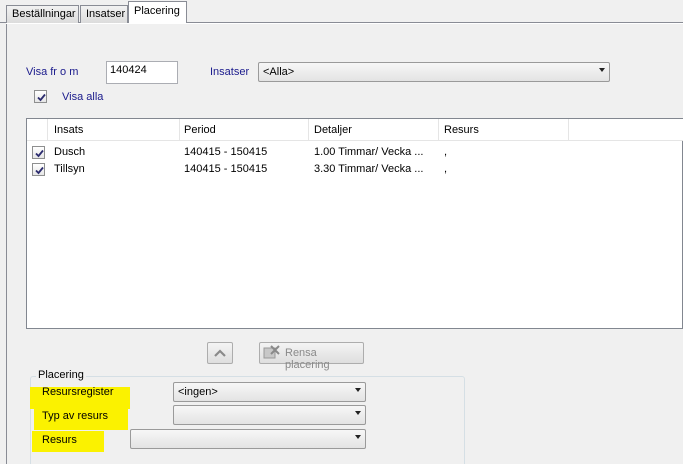 This screenshot has width=683, height=464. What do you see at coordinates (341, 12) in the screenshot?
I see `tab-strip: Beställningar Insatser Placering` at bounding box center [341, 12].